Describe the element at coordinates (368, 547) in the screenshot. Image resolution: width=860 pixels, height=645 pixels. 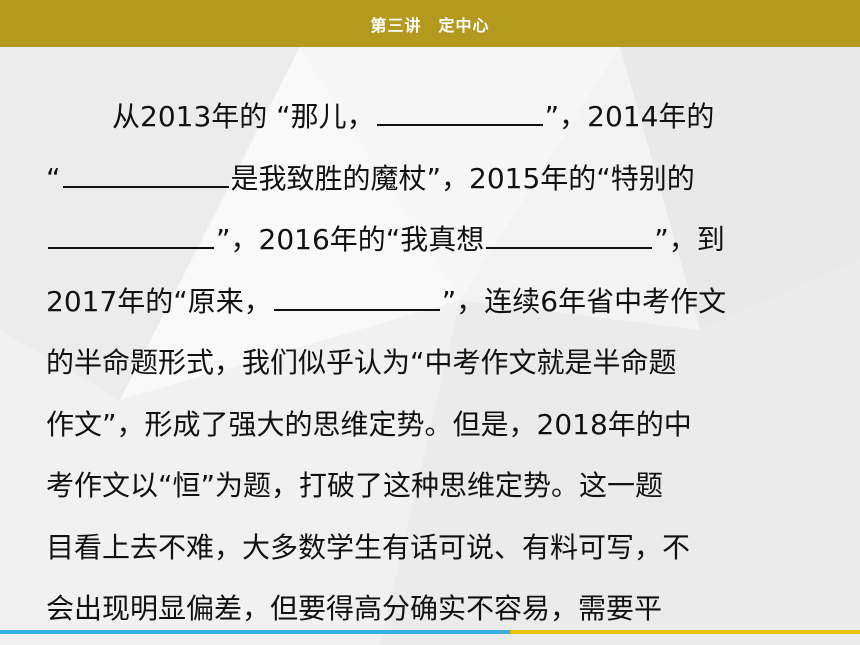
I see `paragraph-text: 目看上去不难，大多数学生有话可说、有料可写，不` at that location.